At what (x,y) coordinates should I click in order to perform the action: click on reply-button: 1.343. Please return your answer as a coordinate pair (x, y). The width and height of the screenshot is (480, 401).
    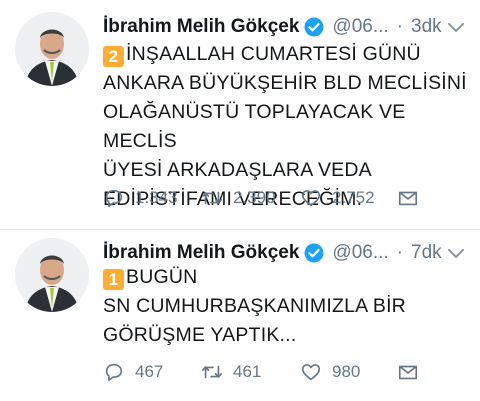
    Looking at the image, I should click on (140, 198).